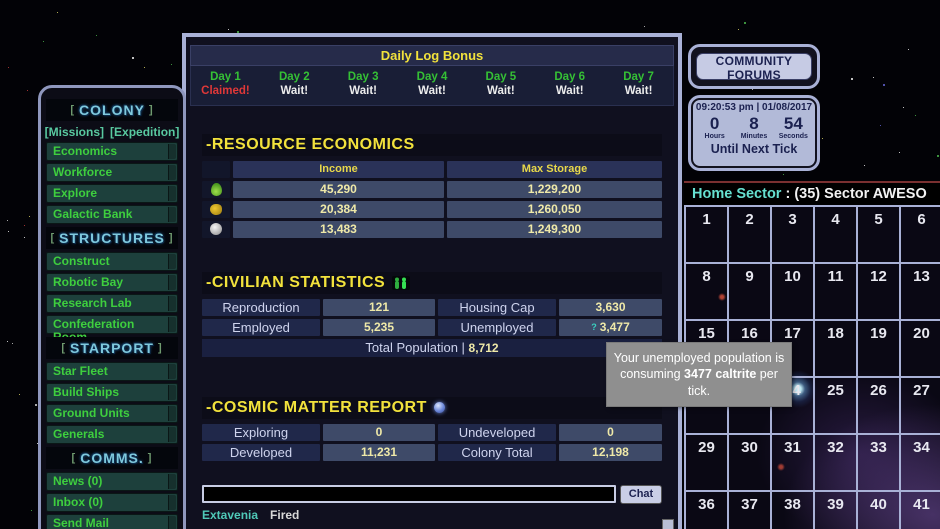  What do you see at coordinates (294, 84) in the screenshot?
I see `daily-log-day-2: Day 2 Wait!` at bounding box center [294, 84].